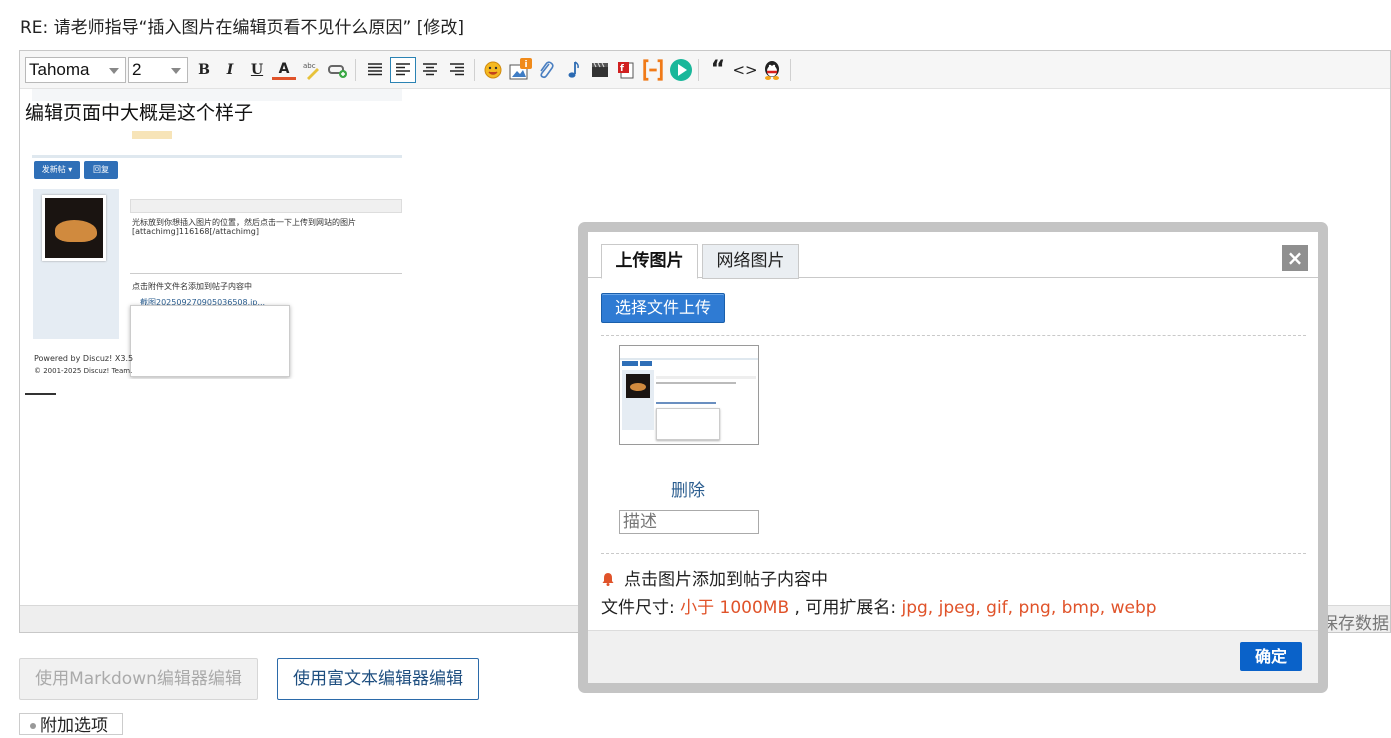  Describe the element at coordinates (641, 608) in the screenshot. I see `file-size-prefix: 文件尺寸:` at that location.